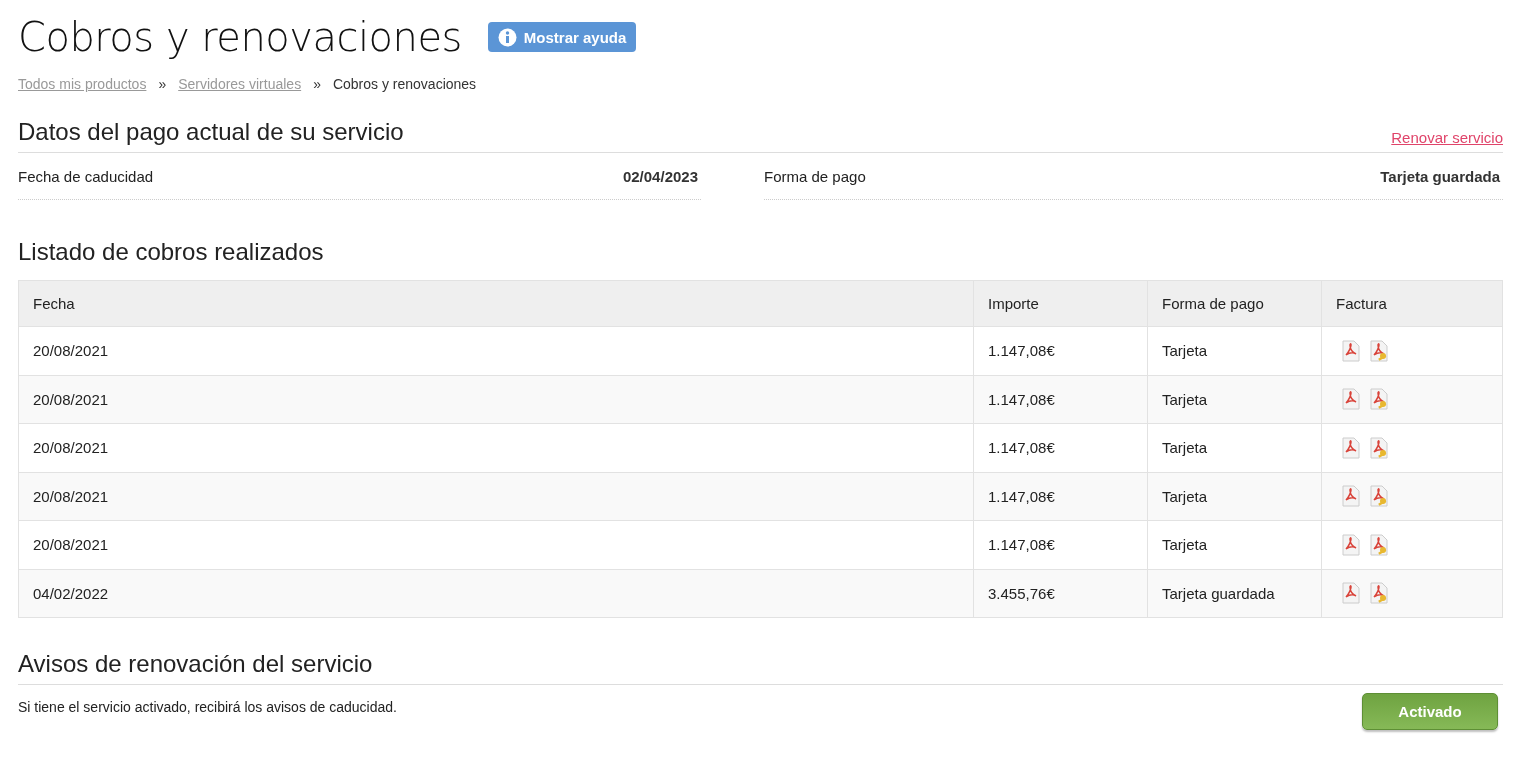  I want to click on section-heading: Listado de cobros realizados, so click(171, 252).